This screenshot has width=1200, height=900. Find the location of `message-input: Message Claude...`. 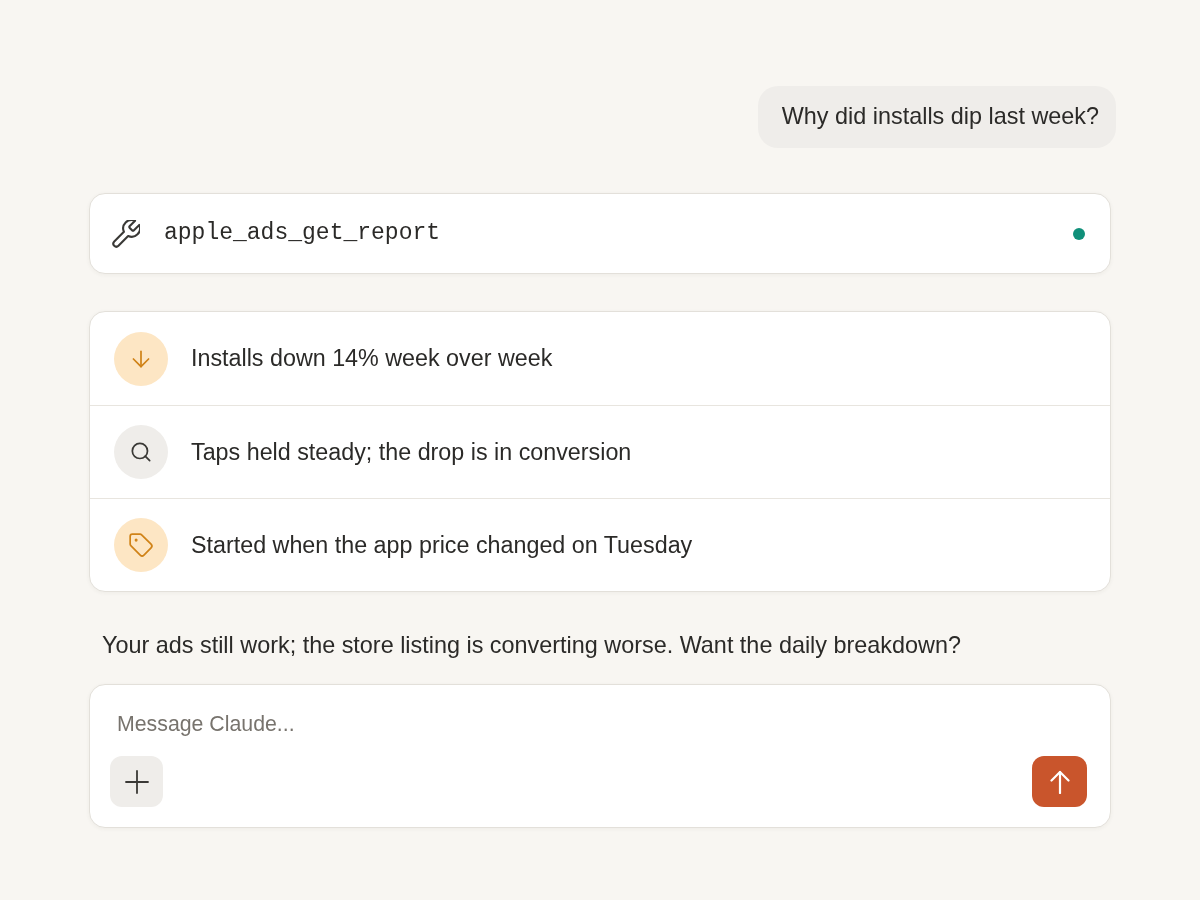

message-input: Message Claude... is located at coordinates (598, 725).